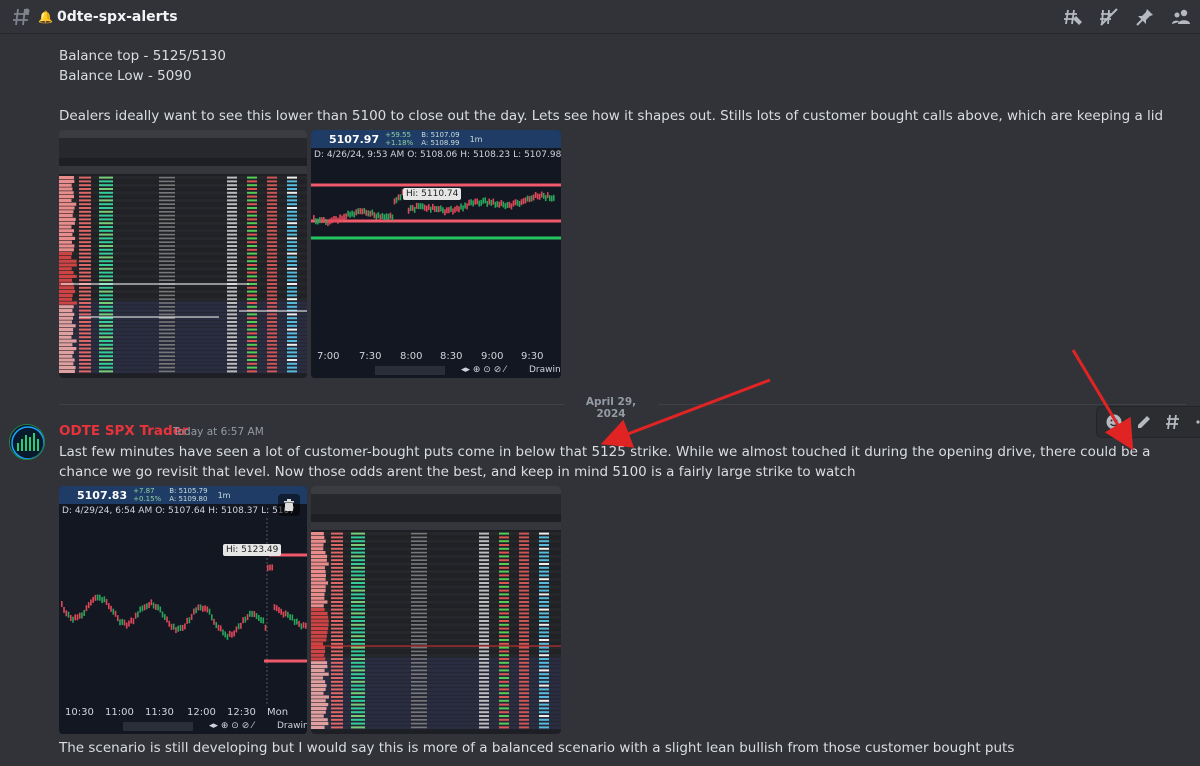  What do you see at coordinates (1174, 422) in the screenshot?
I see `thread-icon` at bounding box center [1174, 422].